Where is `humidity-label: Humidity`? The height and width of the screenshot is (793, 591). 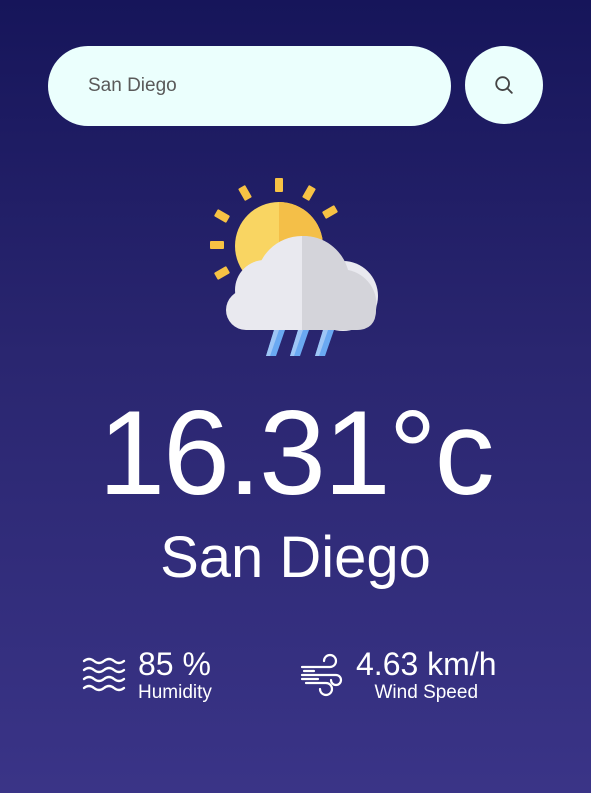
humidity-label: Humidity is located at coordinates (175, 692).